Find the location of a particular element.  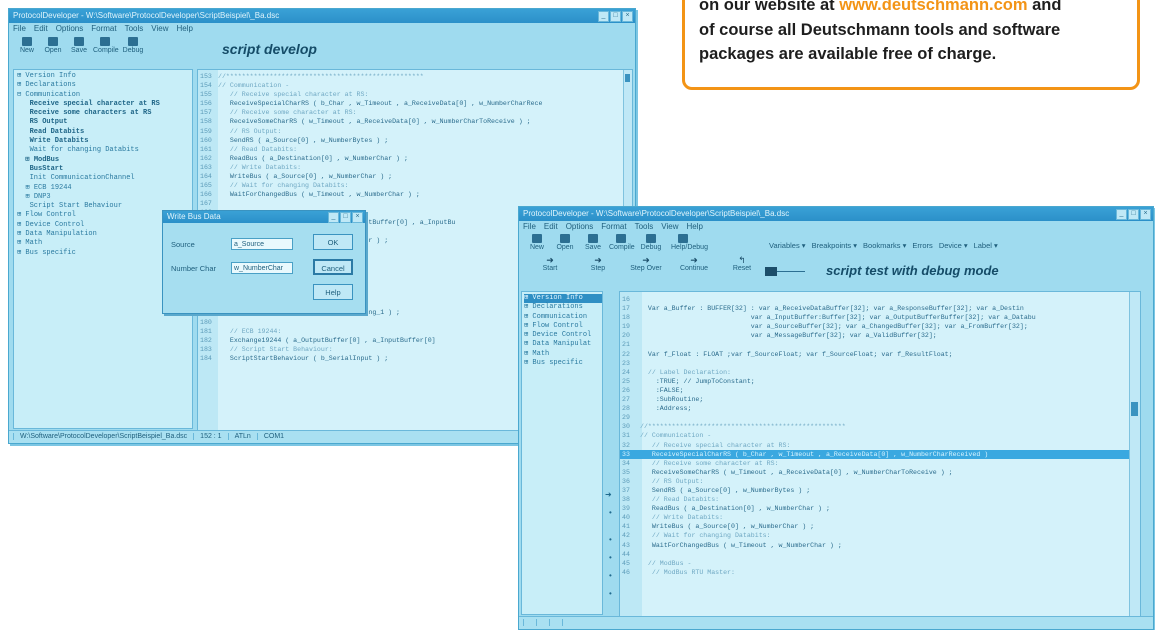

right-code-scrollbar is located at coordinates (1134, 454).